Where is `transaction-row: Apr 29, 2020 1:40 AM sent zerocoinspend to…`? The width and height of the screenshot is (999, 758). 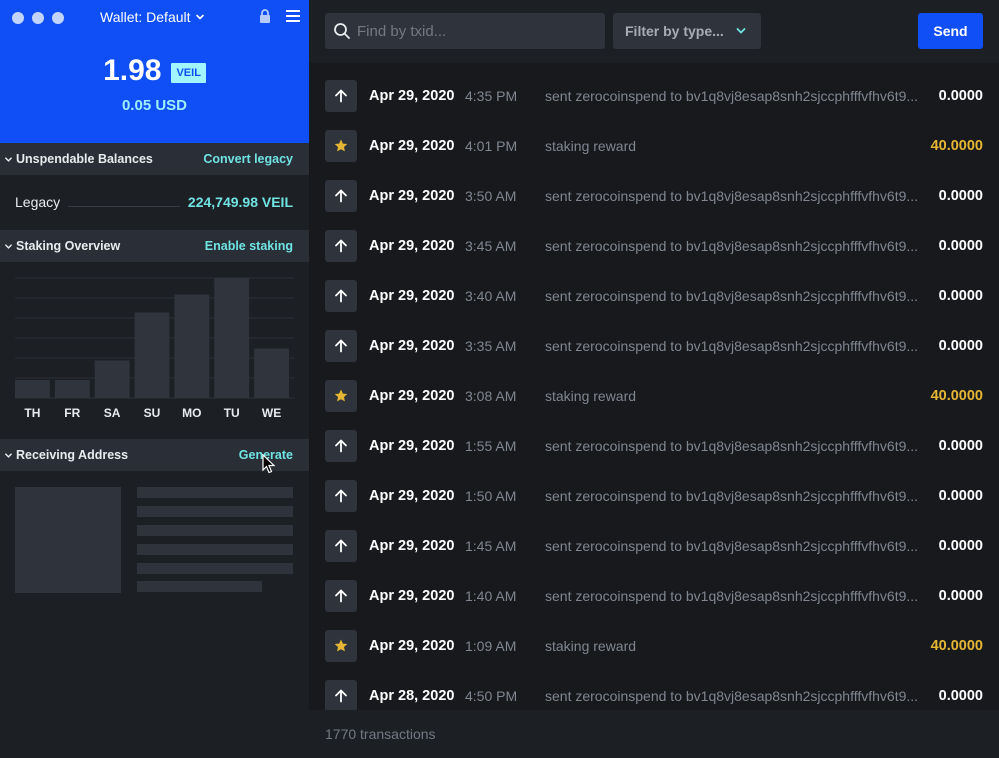 transaction-row: Apr 29, 2020 1:40 AM sent zerocoinspend to… is located at coordinates (654, 596).